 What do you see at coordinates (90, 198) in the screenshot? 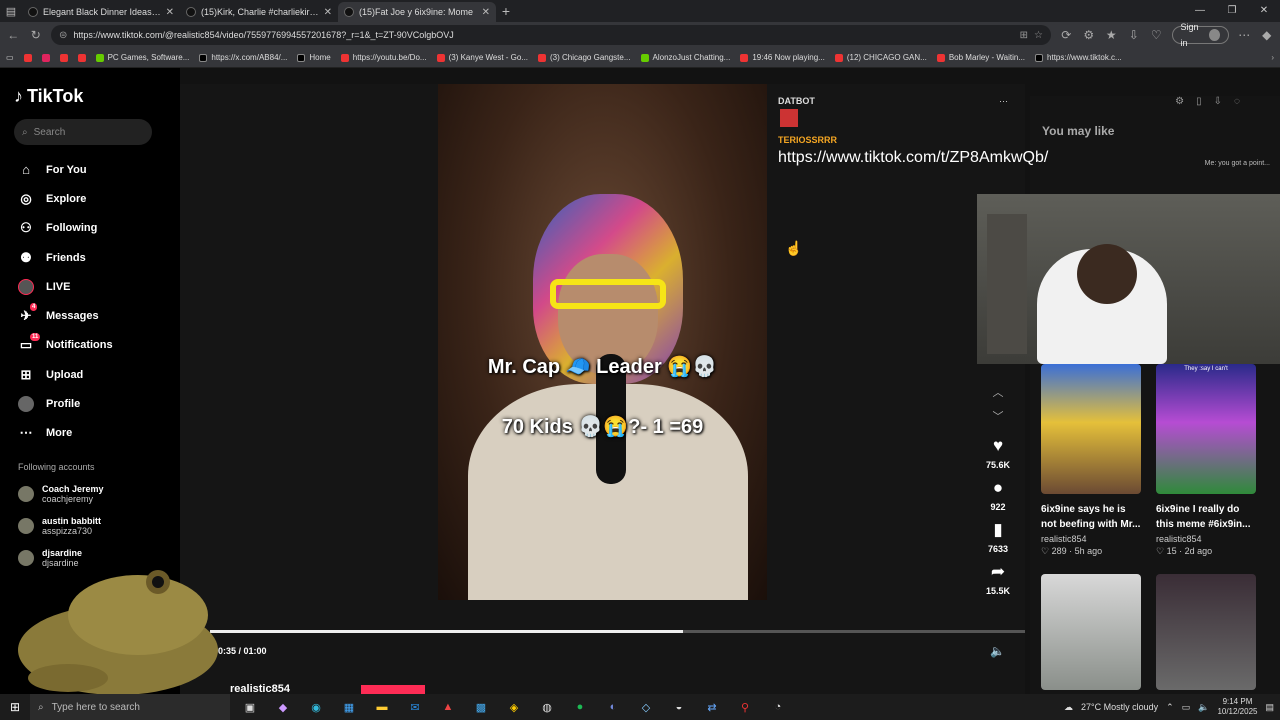
I see `nav-explore: ◎ Explore` at bounding box center [90, 198].